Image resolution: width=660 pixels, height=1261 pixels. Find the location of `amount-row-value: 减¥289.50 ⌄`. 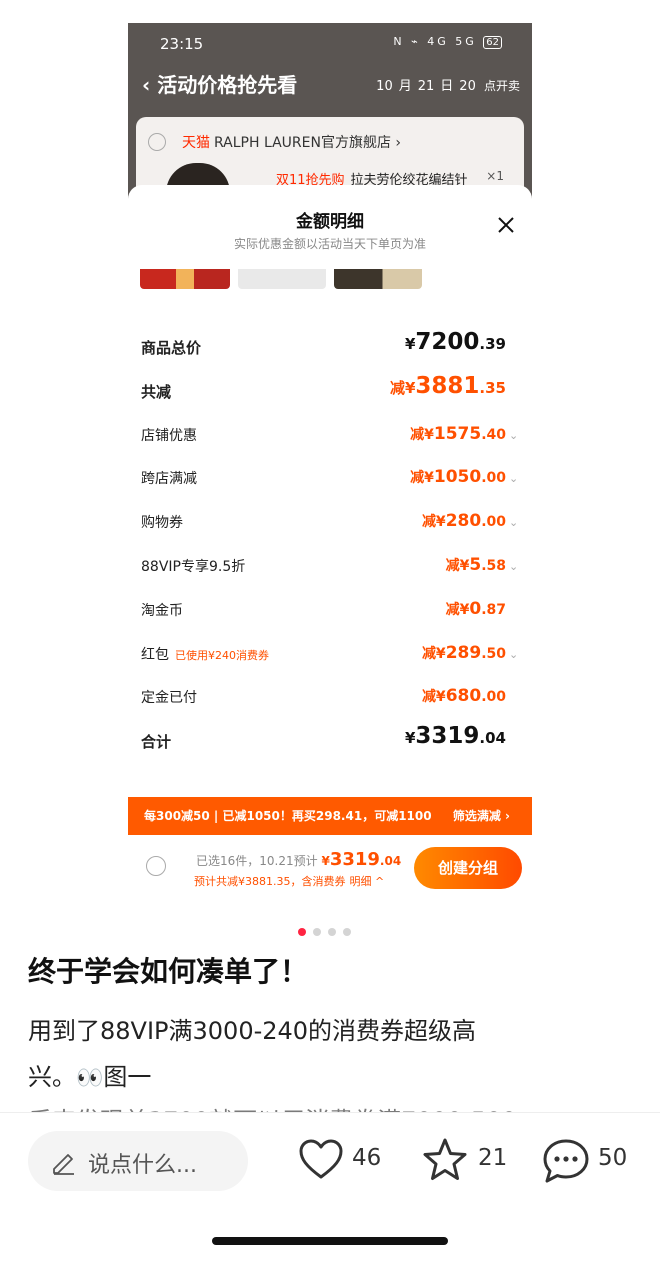

amount-row-value: 减¥289.50 ⌄ is located at coordinates (470, 652).